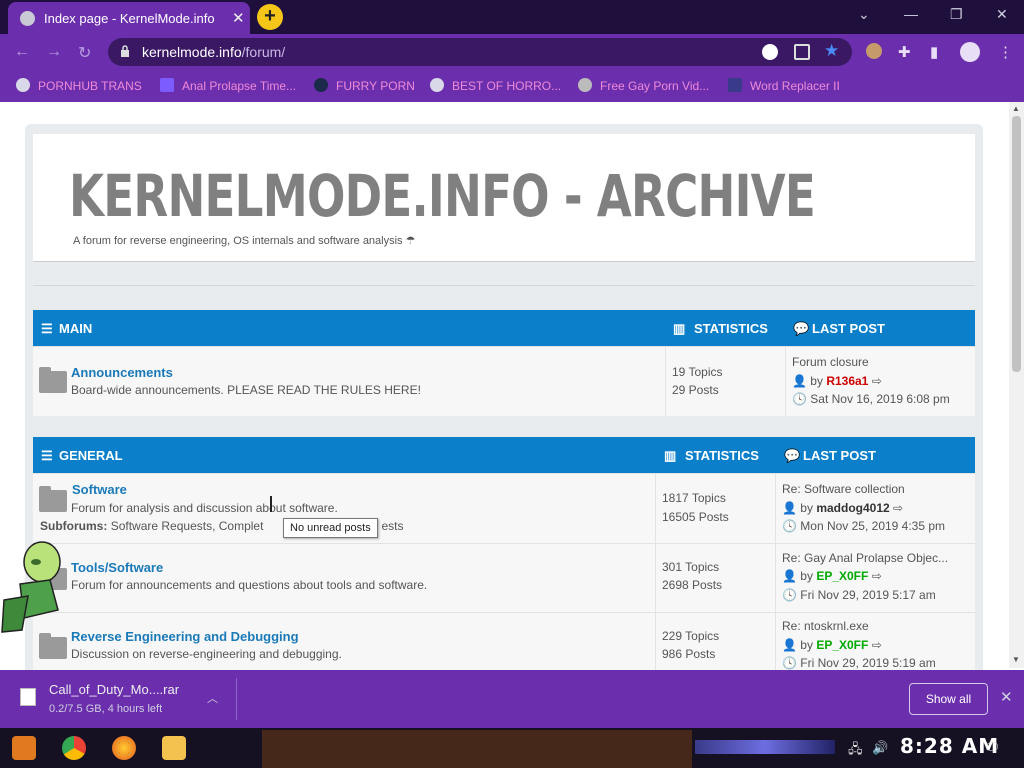 This screenshot has width=1024, height=768. What do you see at coordinates (880, 748) in the screenshot?
I see `volume-icon: 🔊` at bounding box center [880, 748].